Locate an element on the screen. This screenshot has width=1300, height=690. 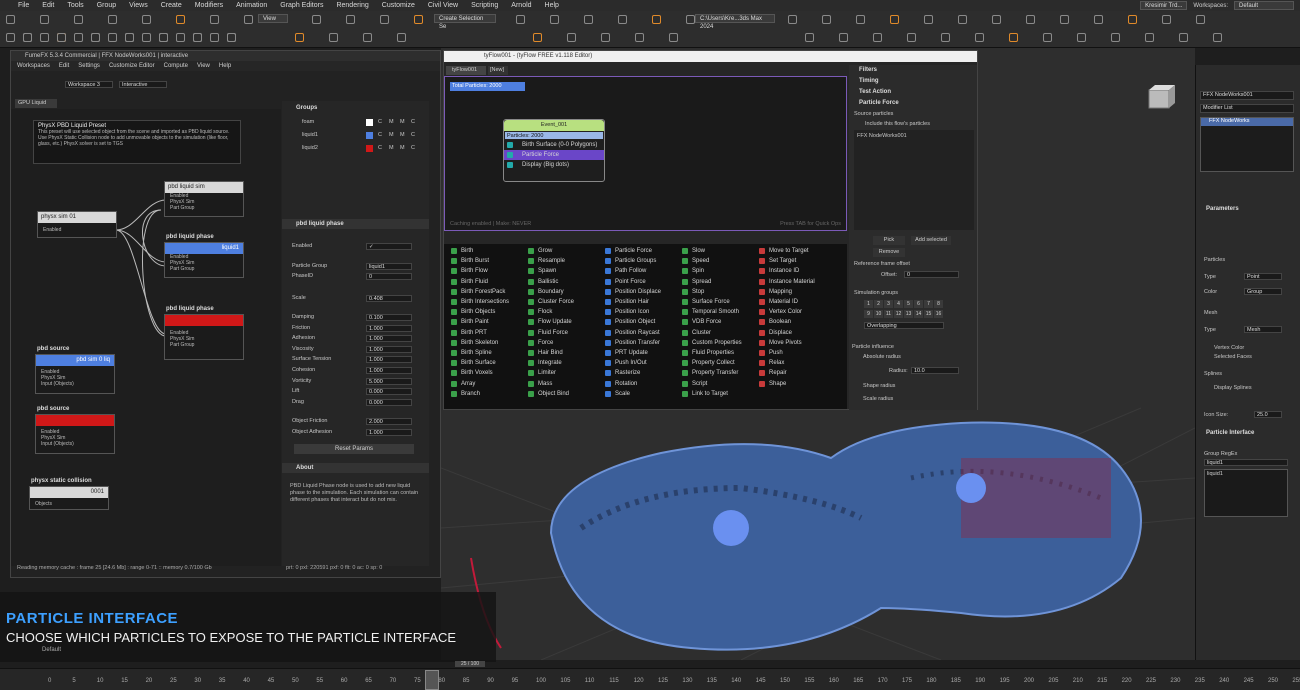
op-birth-surface: Birth Surface (0-0 Polygons) is located at coordinates (554, 145).